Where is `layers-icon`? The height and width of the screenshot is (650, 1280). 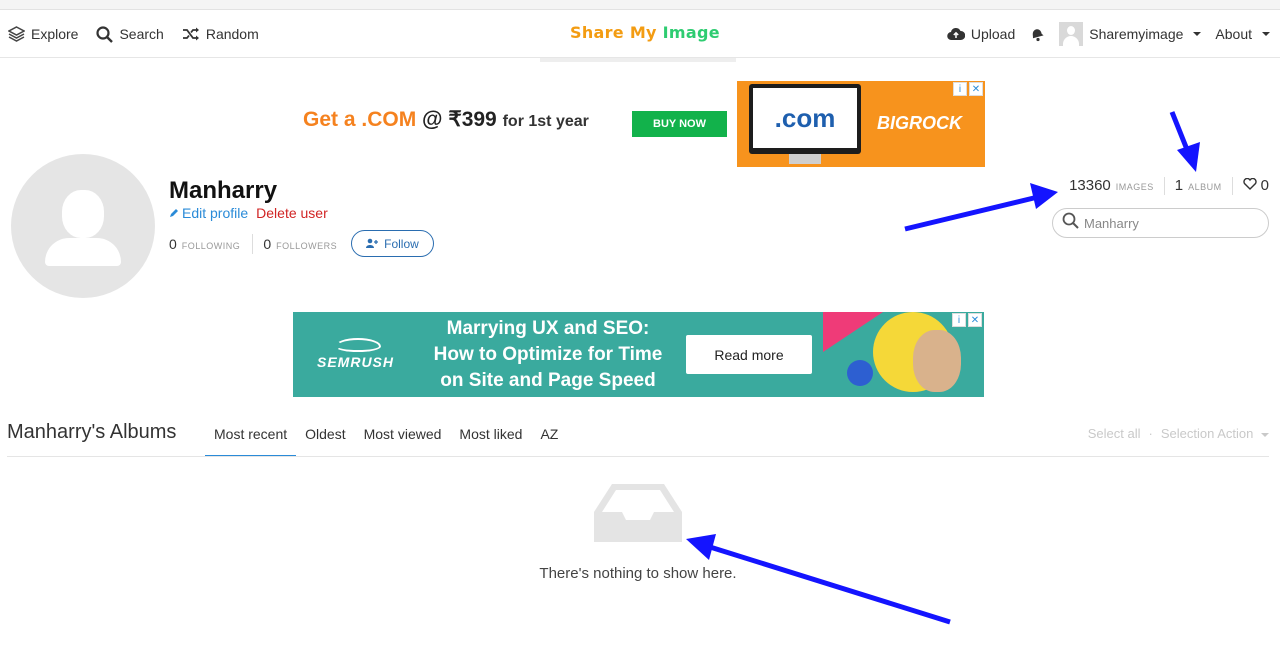
layers-icon is located at coordinates (16, 34).